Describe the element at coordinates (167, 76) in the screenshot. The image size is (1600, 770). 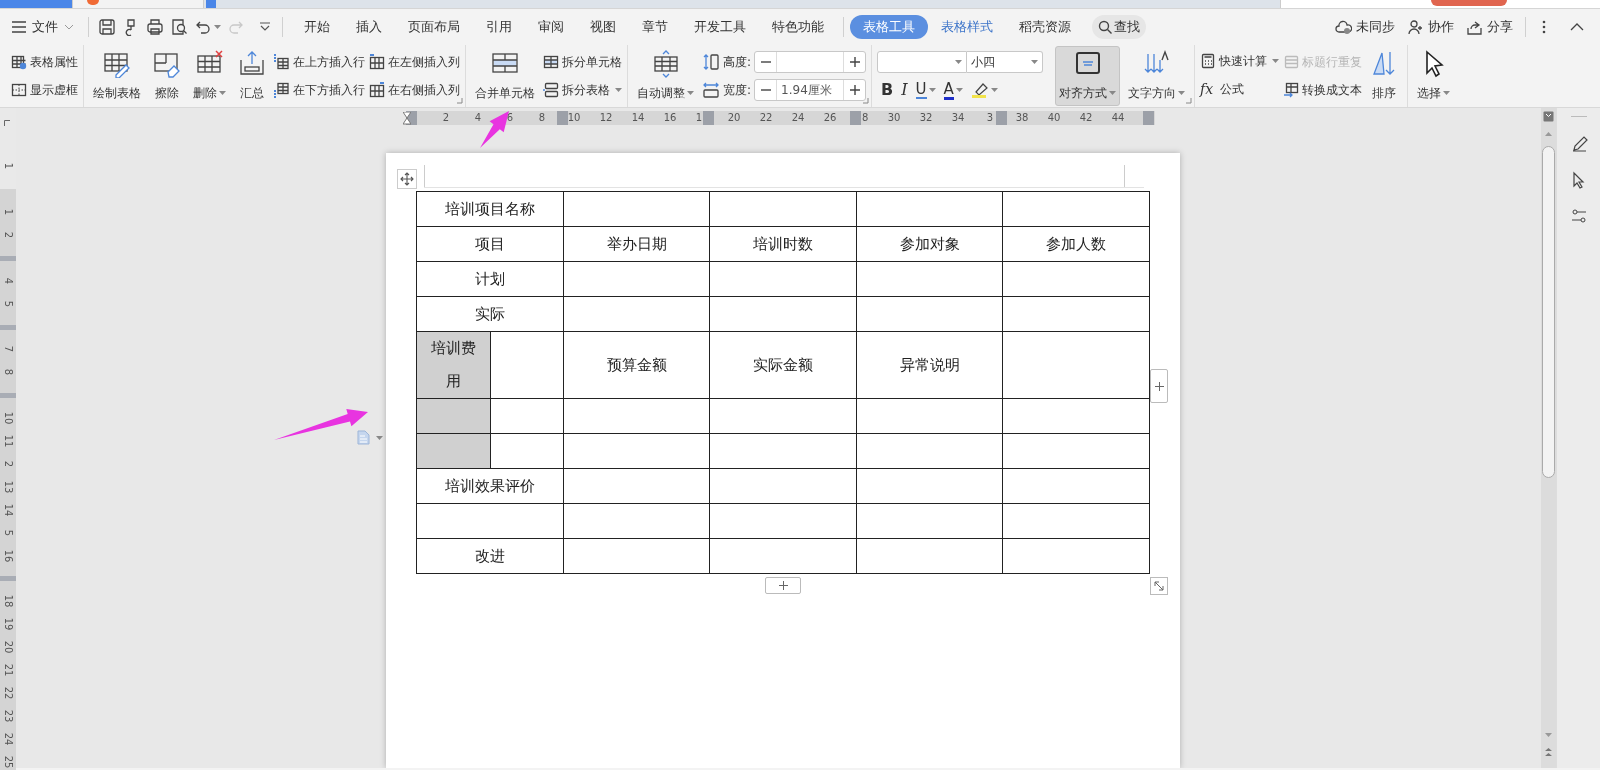
I see `ribbon-button: 擦除` at that location.